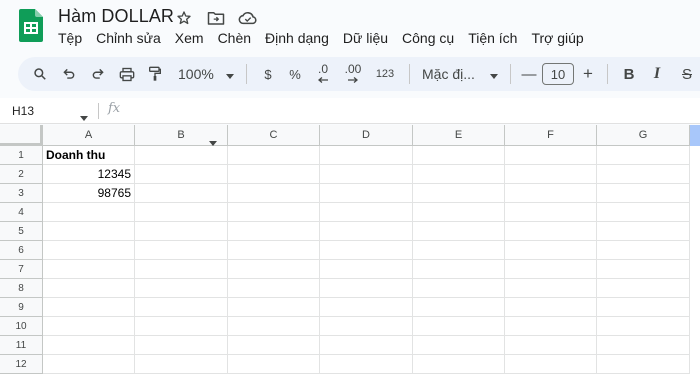 The width and height of the screenshot is (700, 374). Describe the element at coordinates (558, 74) in the screenshot. I see `font-size-input: 10` at that location.